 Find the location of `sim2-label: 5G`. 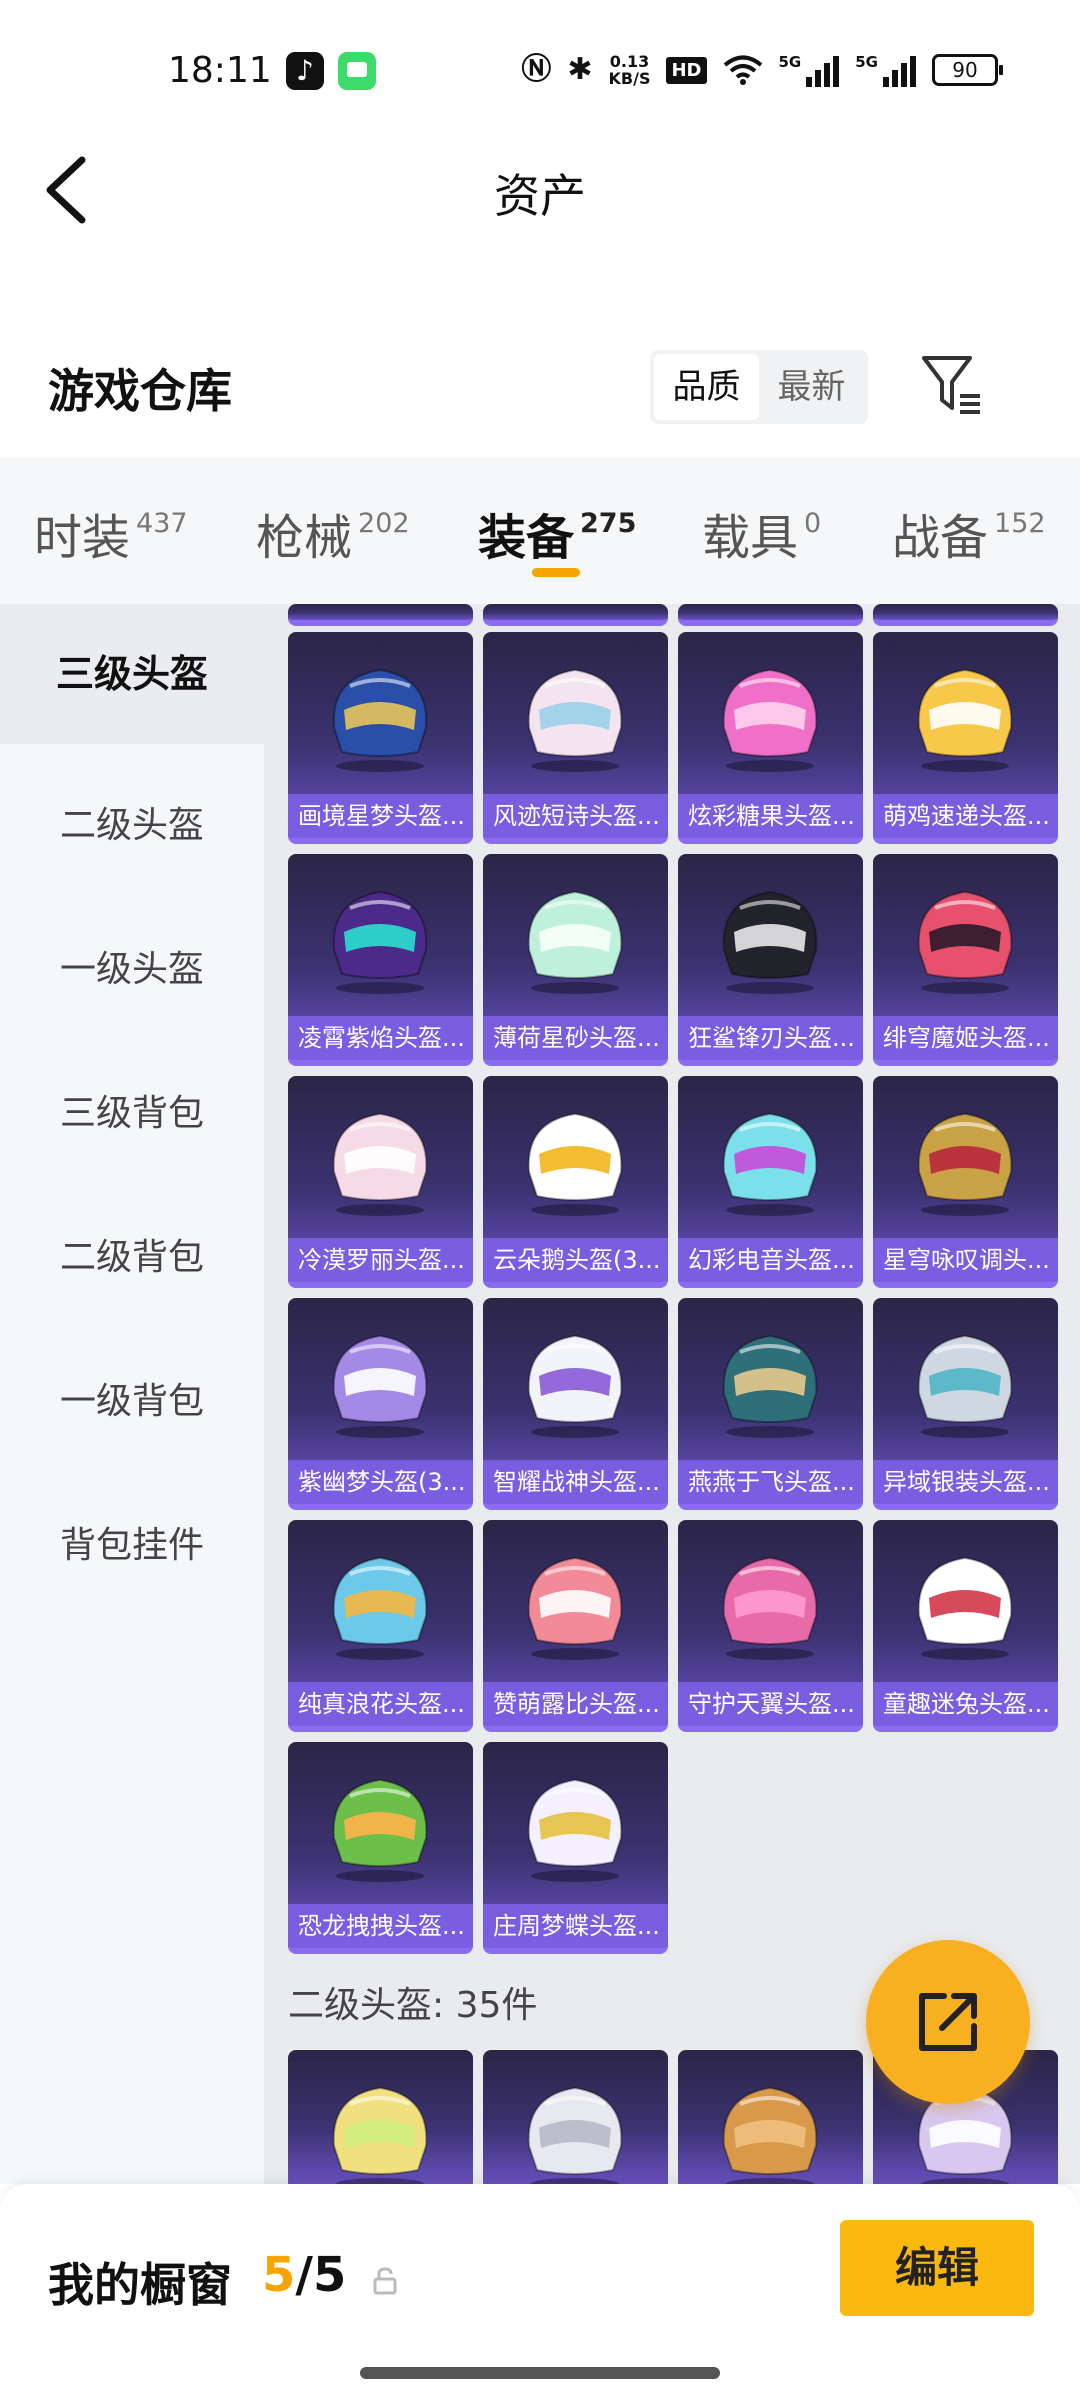

sim2-label: 5G is located at coordinates (866, 62).